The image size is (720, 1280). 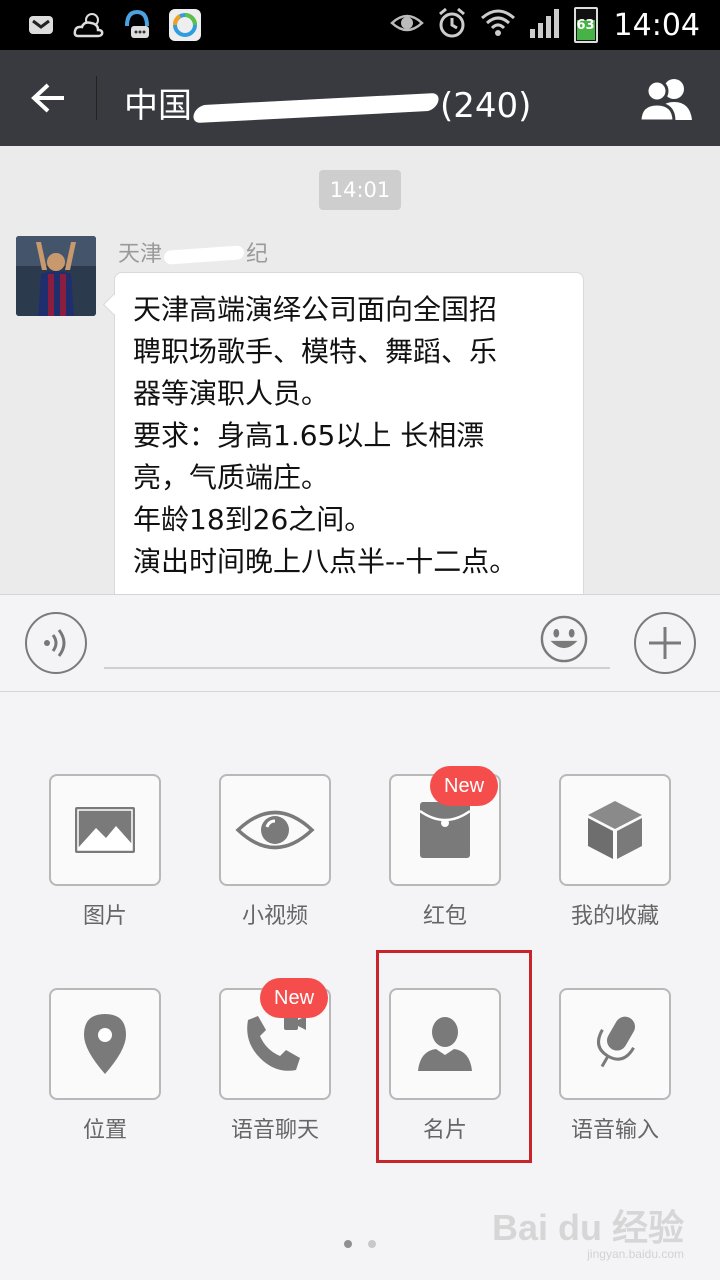 I want to click on battery-level: 63, so click(x=585, y=25).